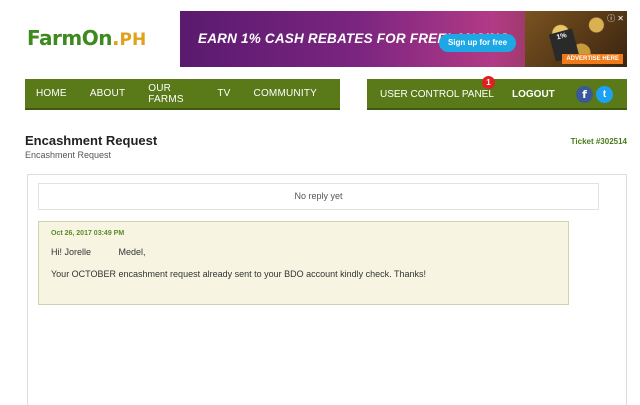  Describe the element at coordinates (318, 196) in the screenshot. I see `no-reply-notice: No reply yet` at that location.